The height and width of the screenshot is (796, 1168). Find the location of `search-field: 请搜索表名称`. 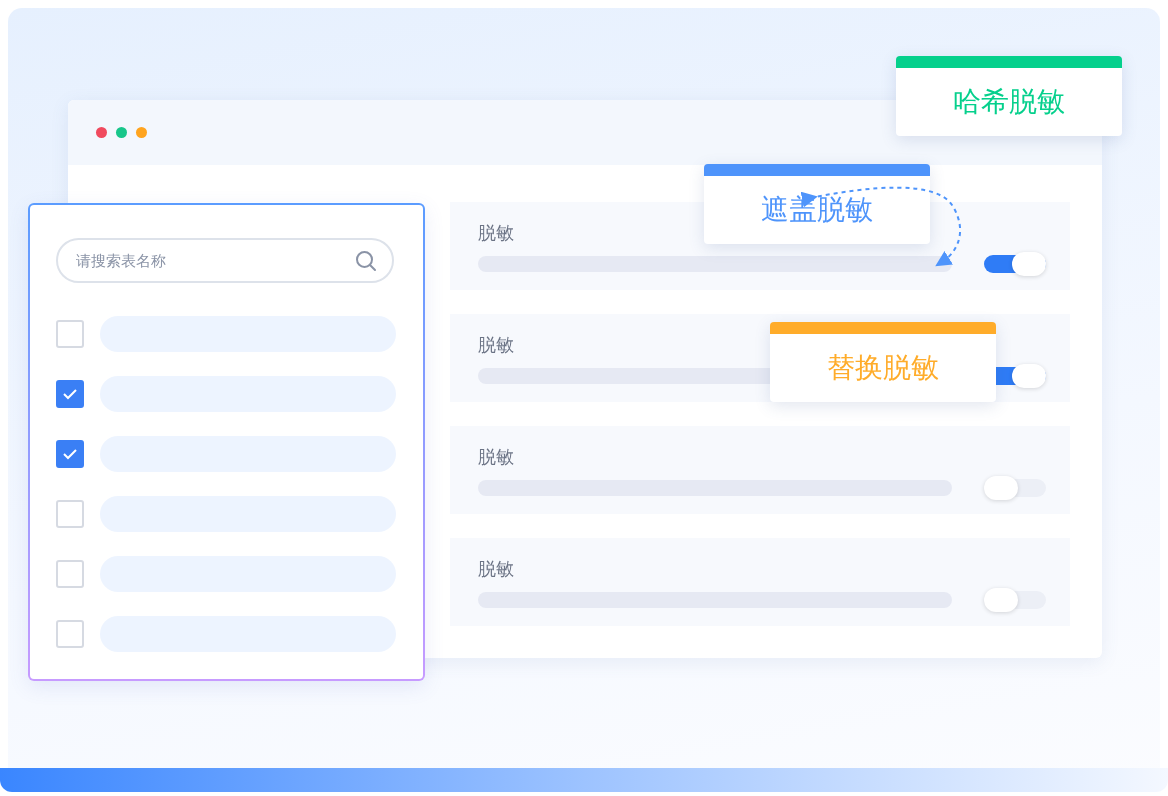

search-field: 请搜索表名称 is located at coordinates (225, 260).